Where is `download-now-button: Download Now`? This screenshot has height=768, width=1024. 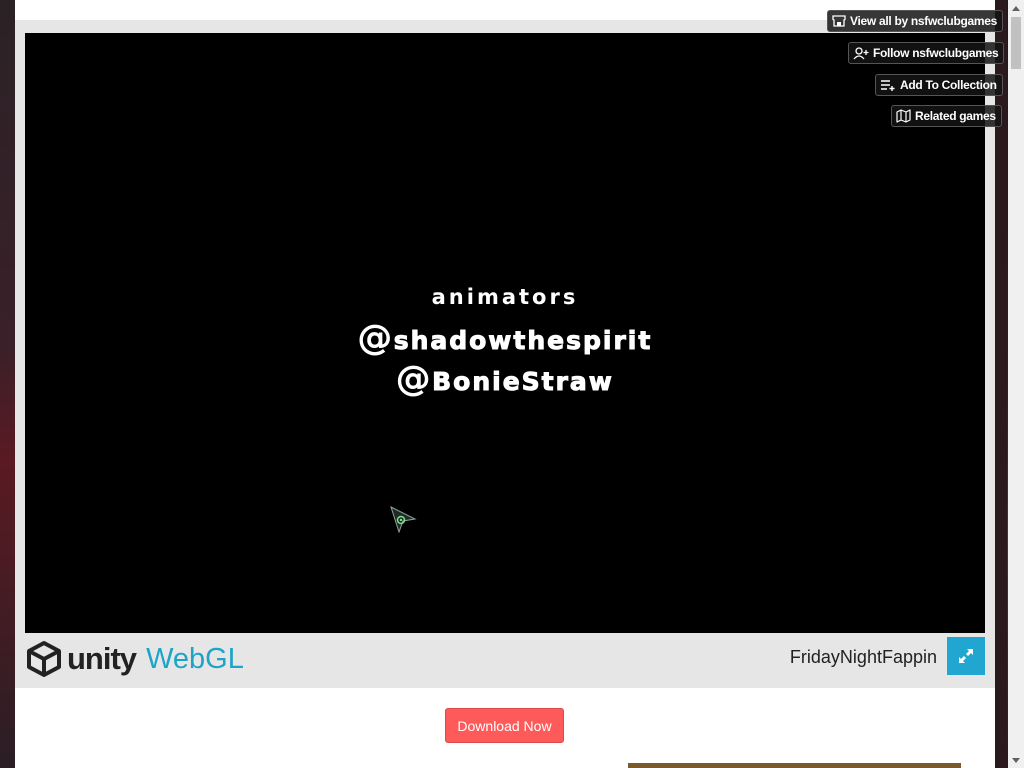 download-now-button: Download Now is located at coordinates (504, 725).